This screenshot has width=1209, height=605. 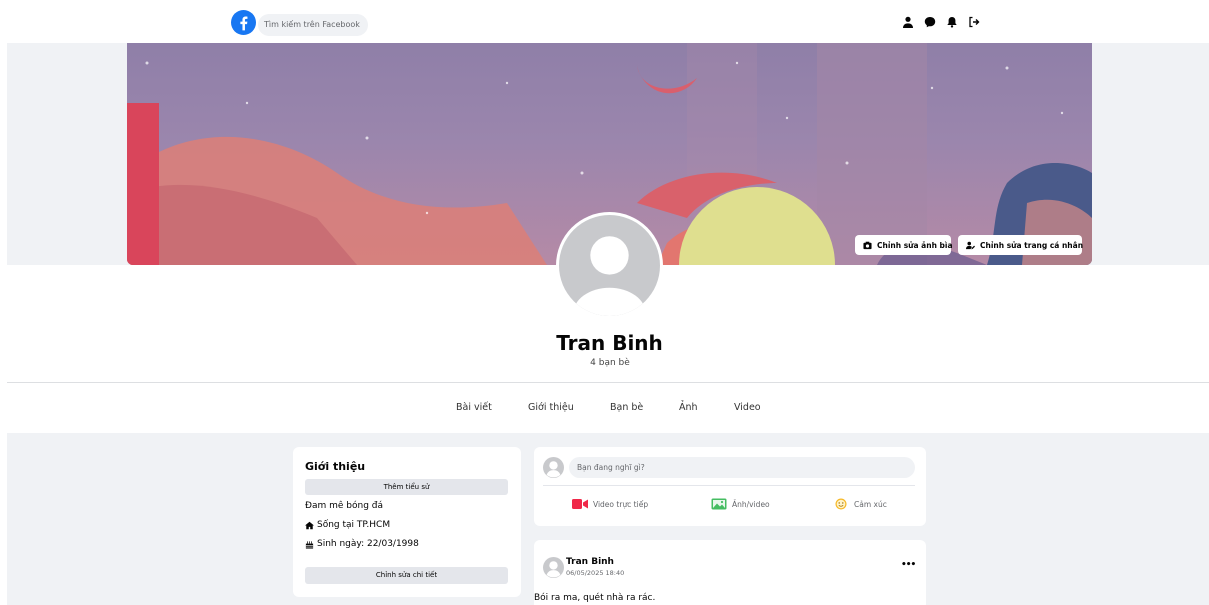 What do you see at coordinates (595, 573) in the screenshot?
I see `post-timestamp: 06/05/2025 18:40` at bounding box center [595, 573].